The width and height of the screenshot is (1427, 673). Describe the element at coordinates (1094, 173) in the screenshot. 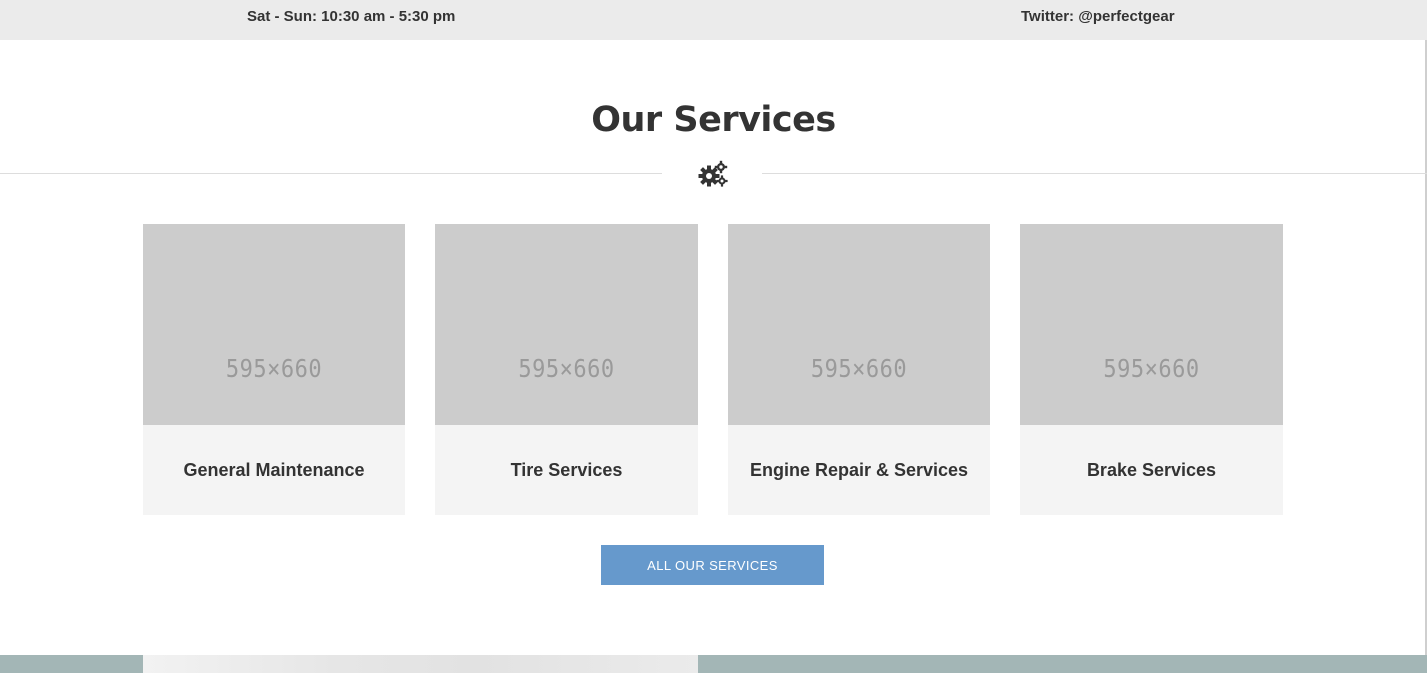

I see `divider-line-right` at that location.